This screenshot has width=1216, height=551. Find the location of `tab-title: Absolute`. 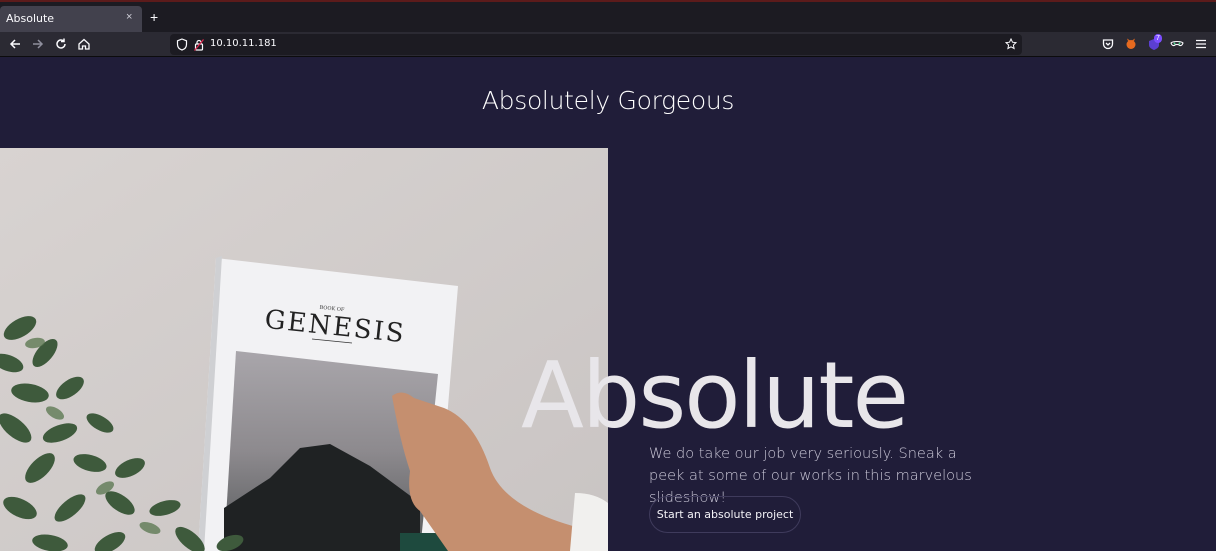

tab-title: Absolute is located at coordinates (30, 18).